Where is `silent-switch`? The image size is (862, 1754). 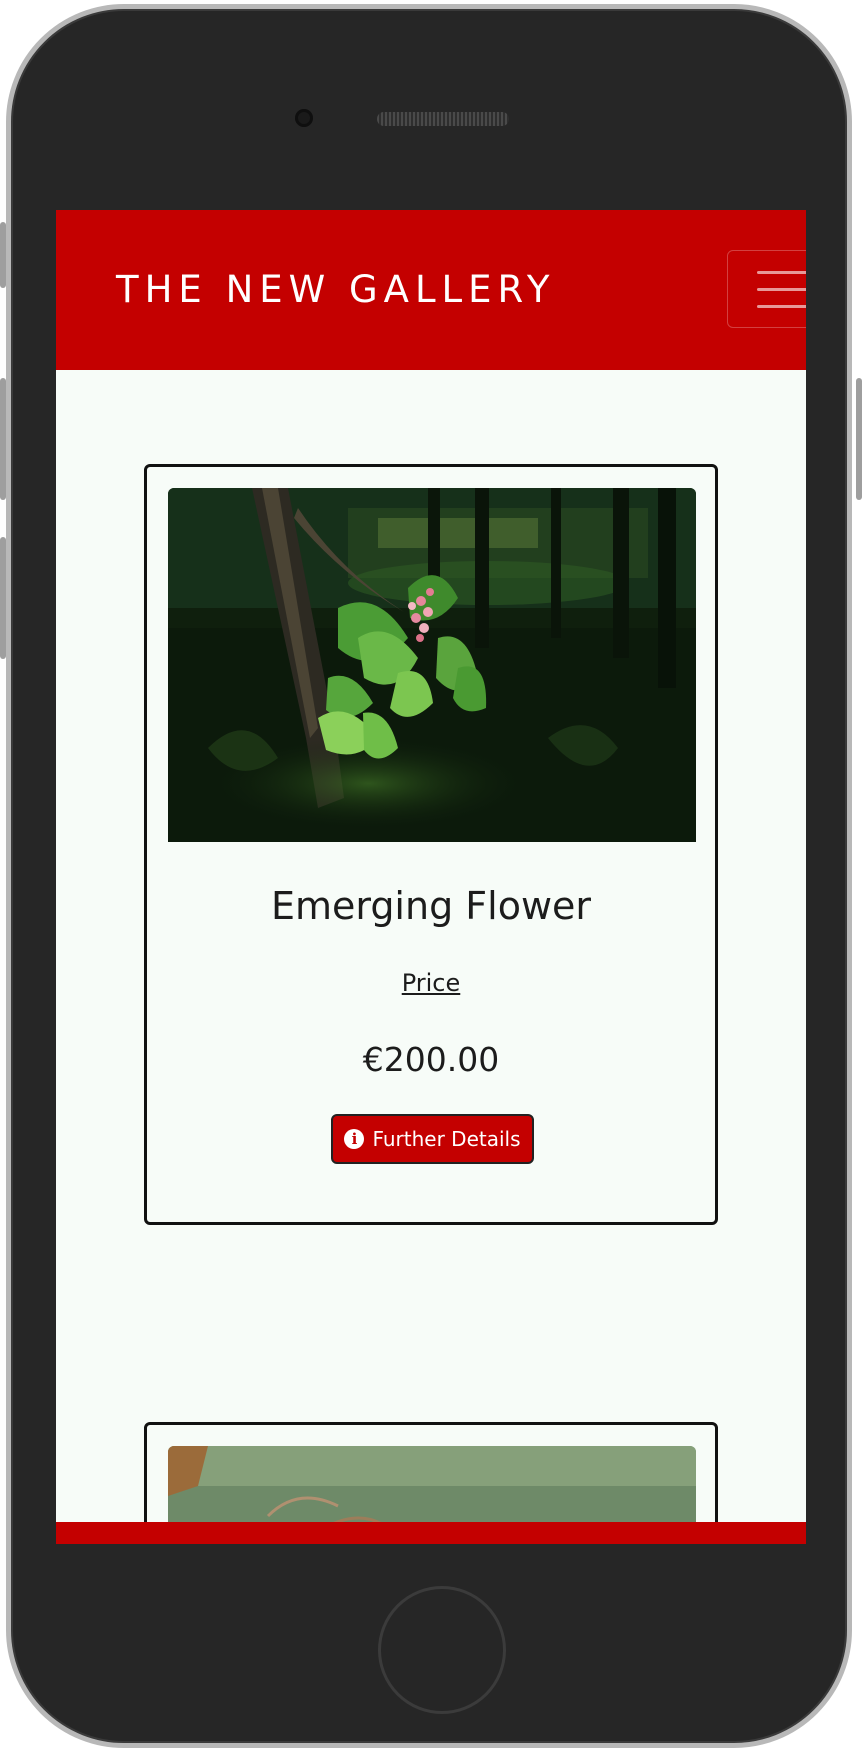 silent-switch is located at coordinates (3, 255).